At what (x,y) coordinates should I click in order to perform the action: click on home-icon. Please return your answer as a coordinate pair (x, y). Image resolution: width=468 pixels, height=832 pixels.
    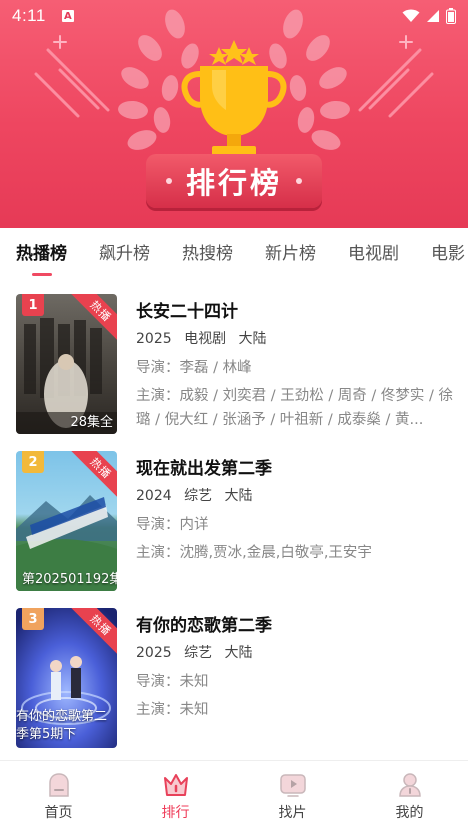
    Looking at the image, I should click on (58, 784).